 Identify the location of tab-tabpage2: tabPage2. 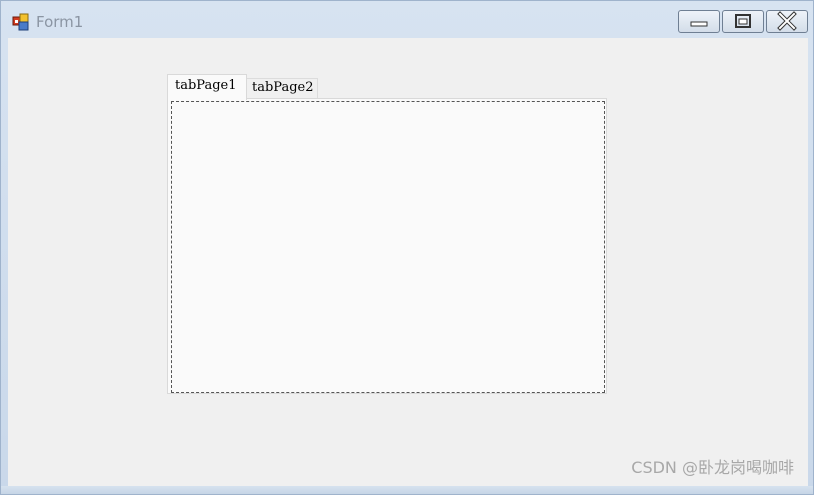
(282, 88).